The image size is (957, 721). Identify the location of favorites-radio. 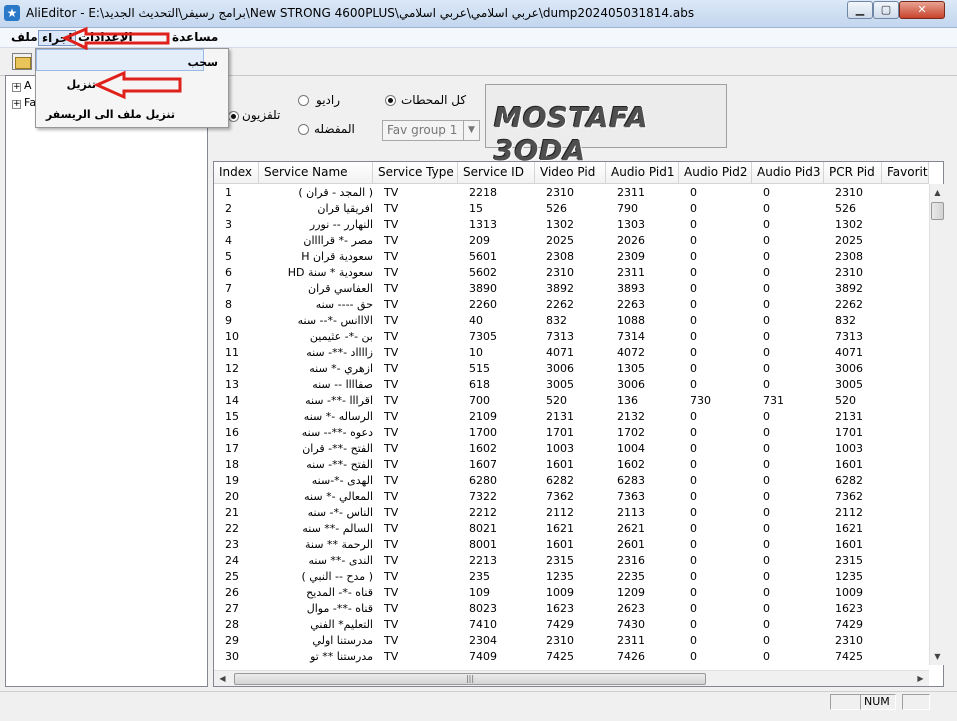
(303, 129).